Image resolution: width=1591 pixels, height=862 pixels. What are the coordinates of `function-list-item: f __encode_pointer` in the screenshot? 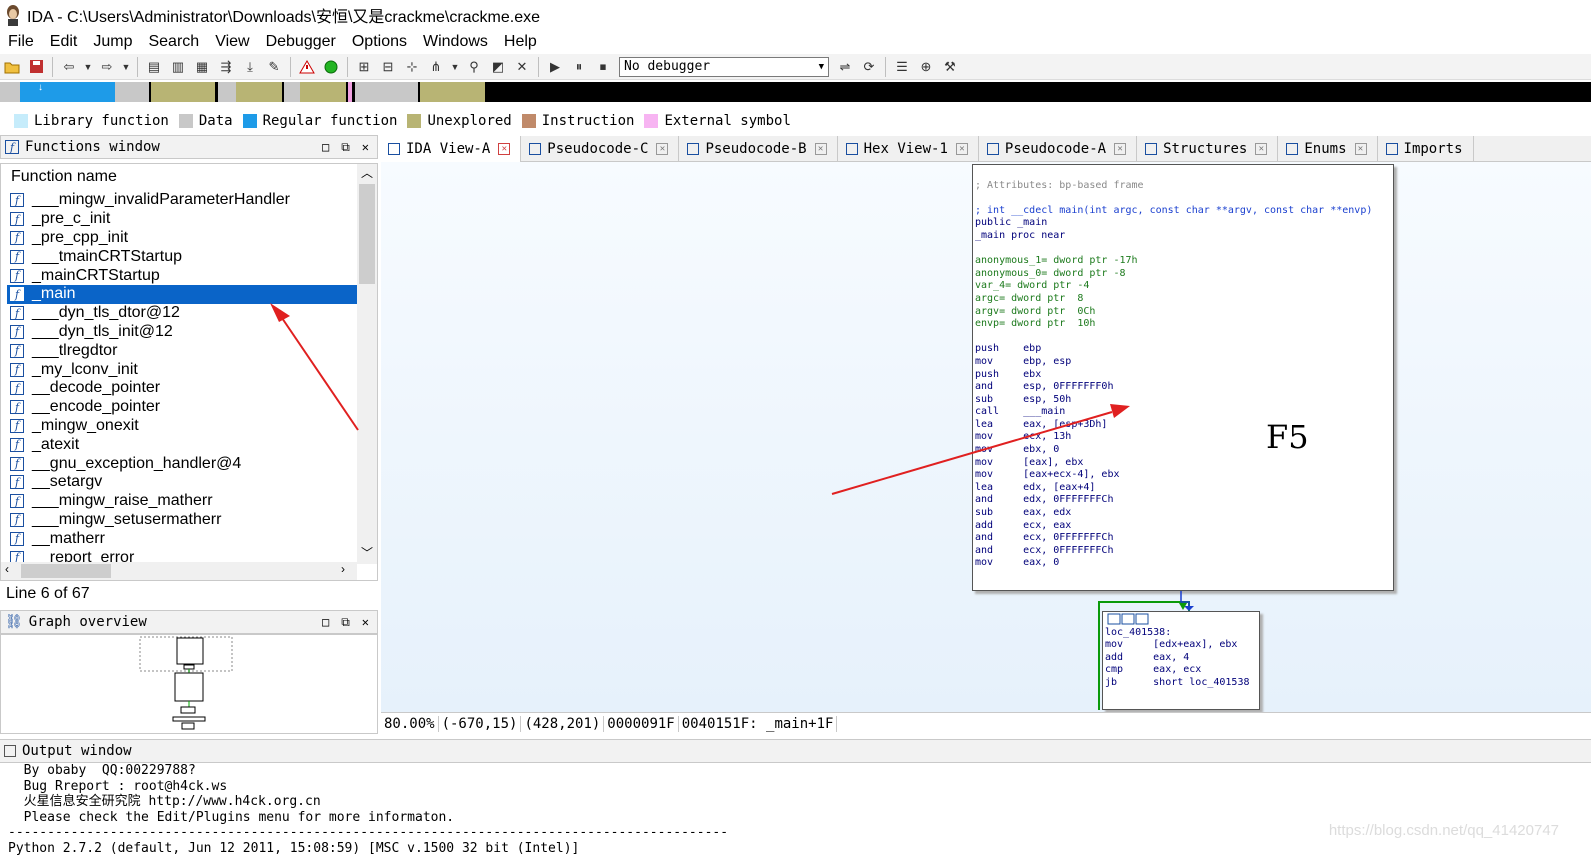 It's located at (182, 407).